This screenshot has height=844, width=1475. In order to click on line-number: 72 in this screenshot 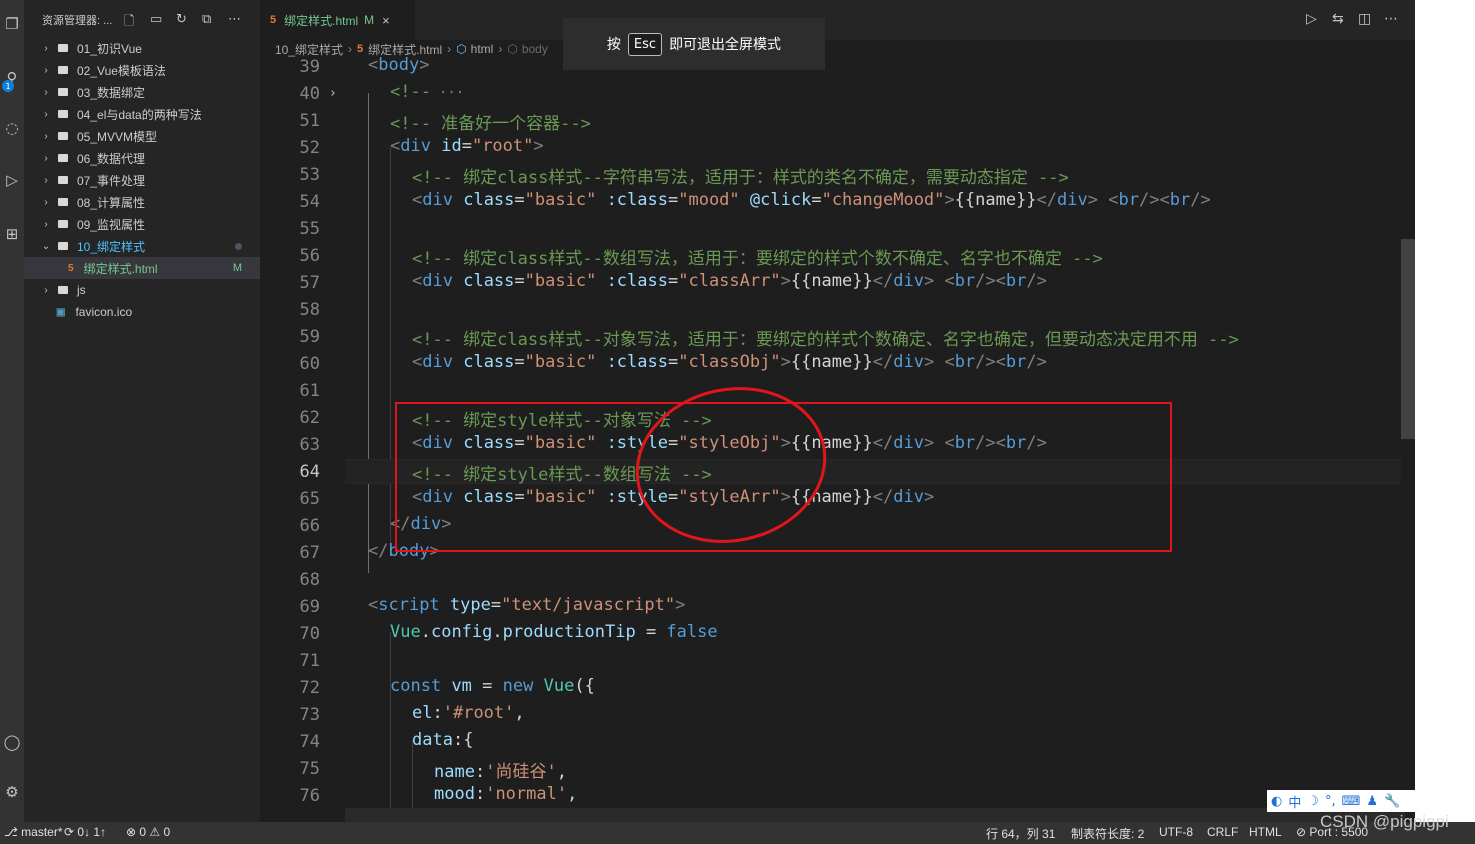, I will do `click(309, 687)`.